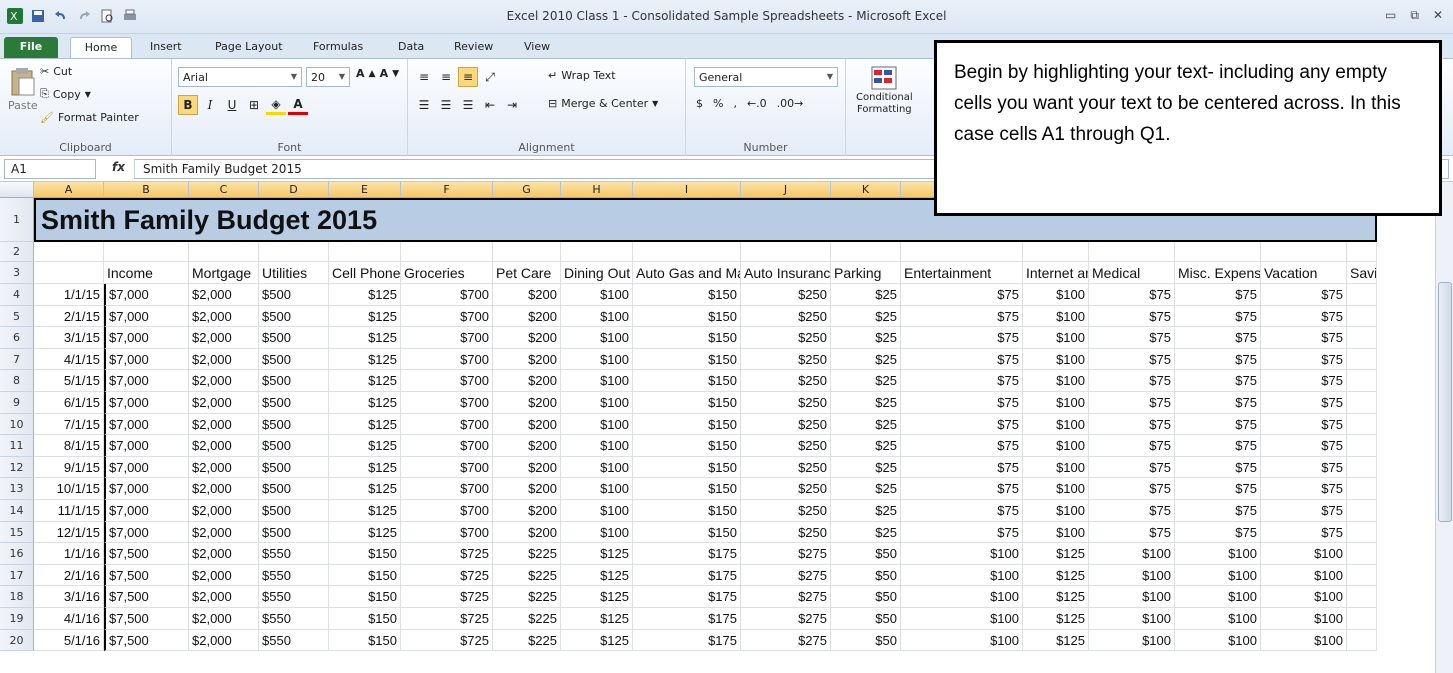  I want to click on date-cell: 1/1/16, so click(69, 554).